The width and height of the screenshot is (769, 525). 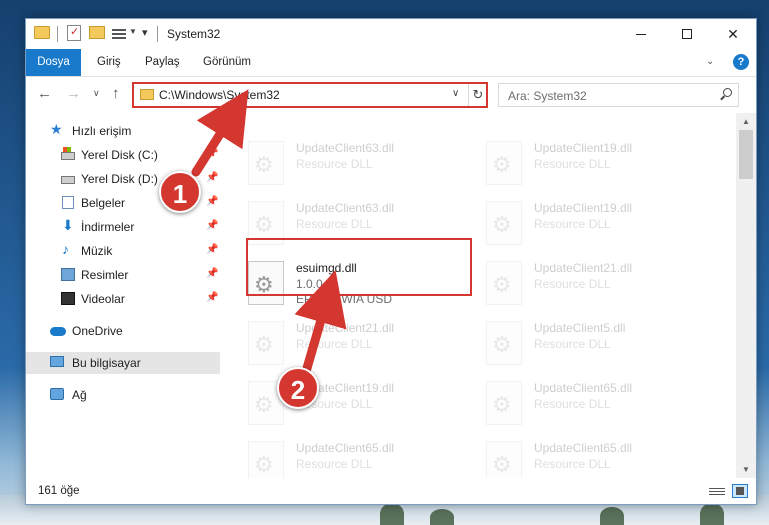 I want to click on sidebar-item-videos: Videolar 📌, so click(x=123, y=299).